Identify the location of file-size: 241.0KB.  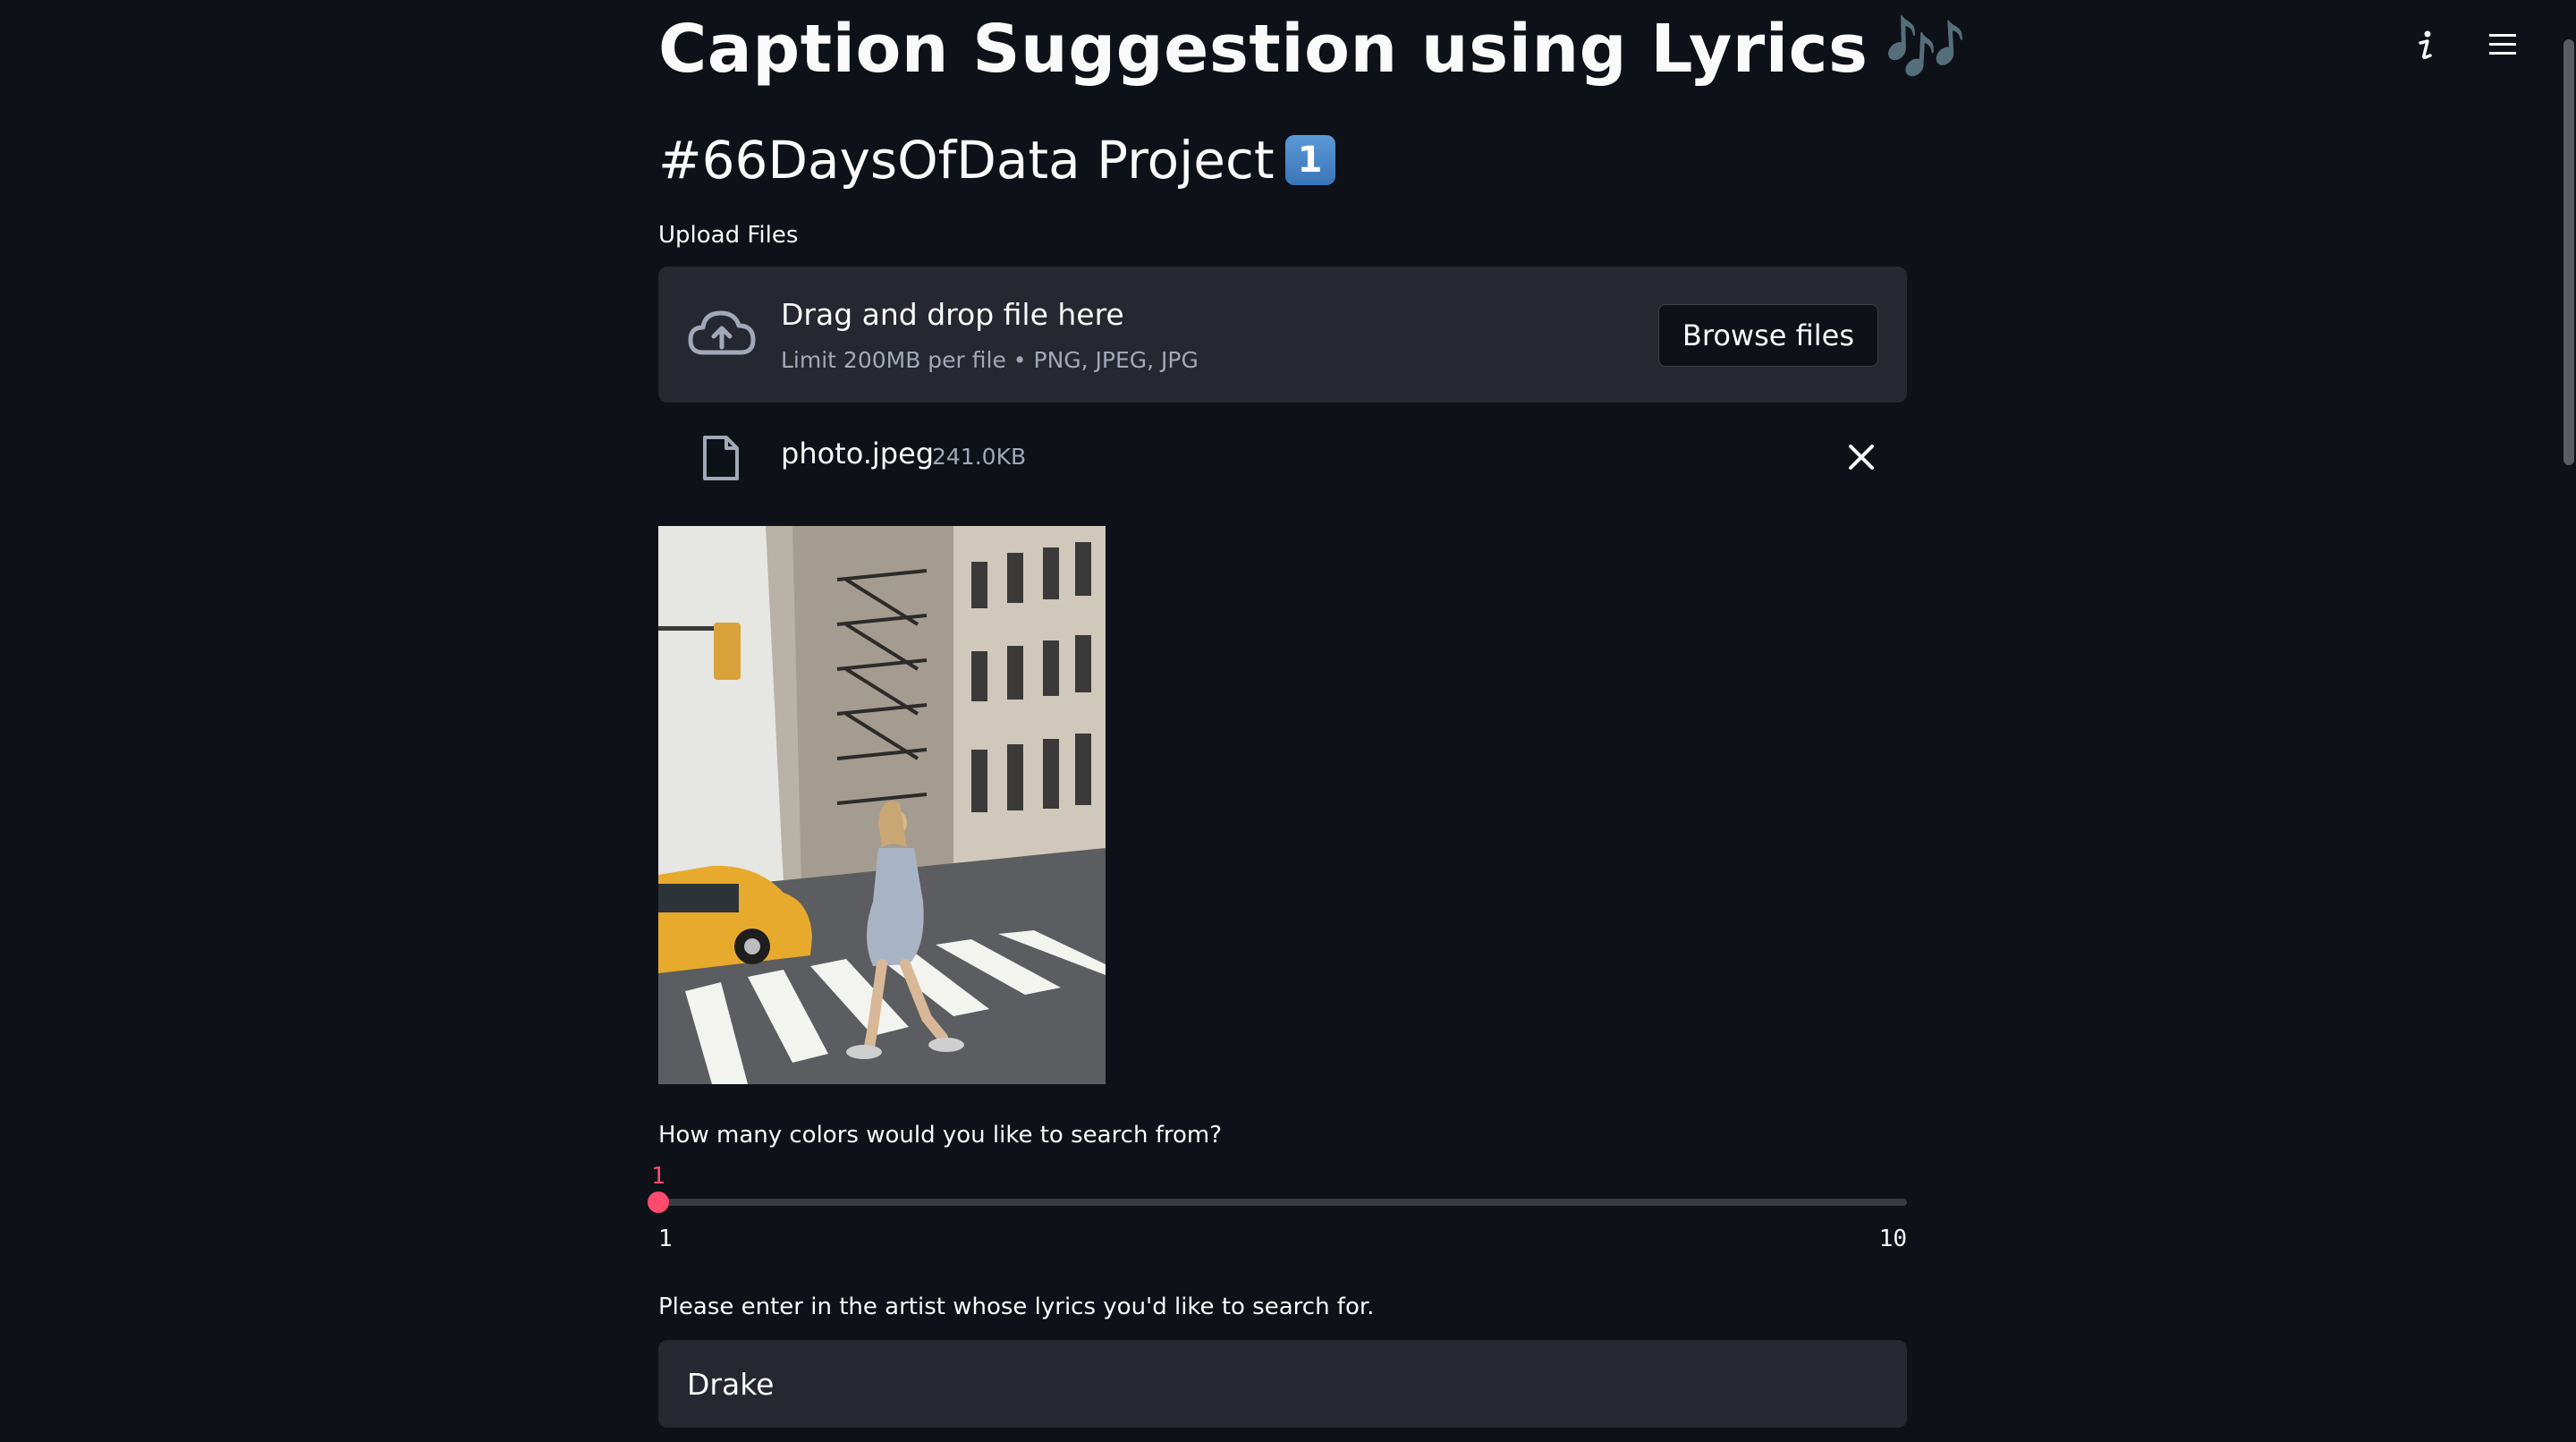
(979, 457).